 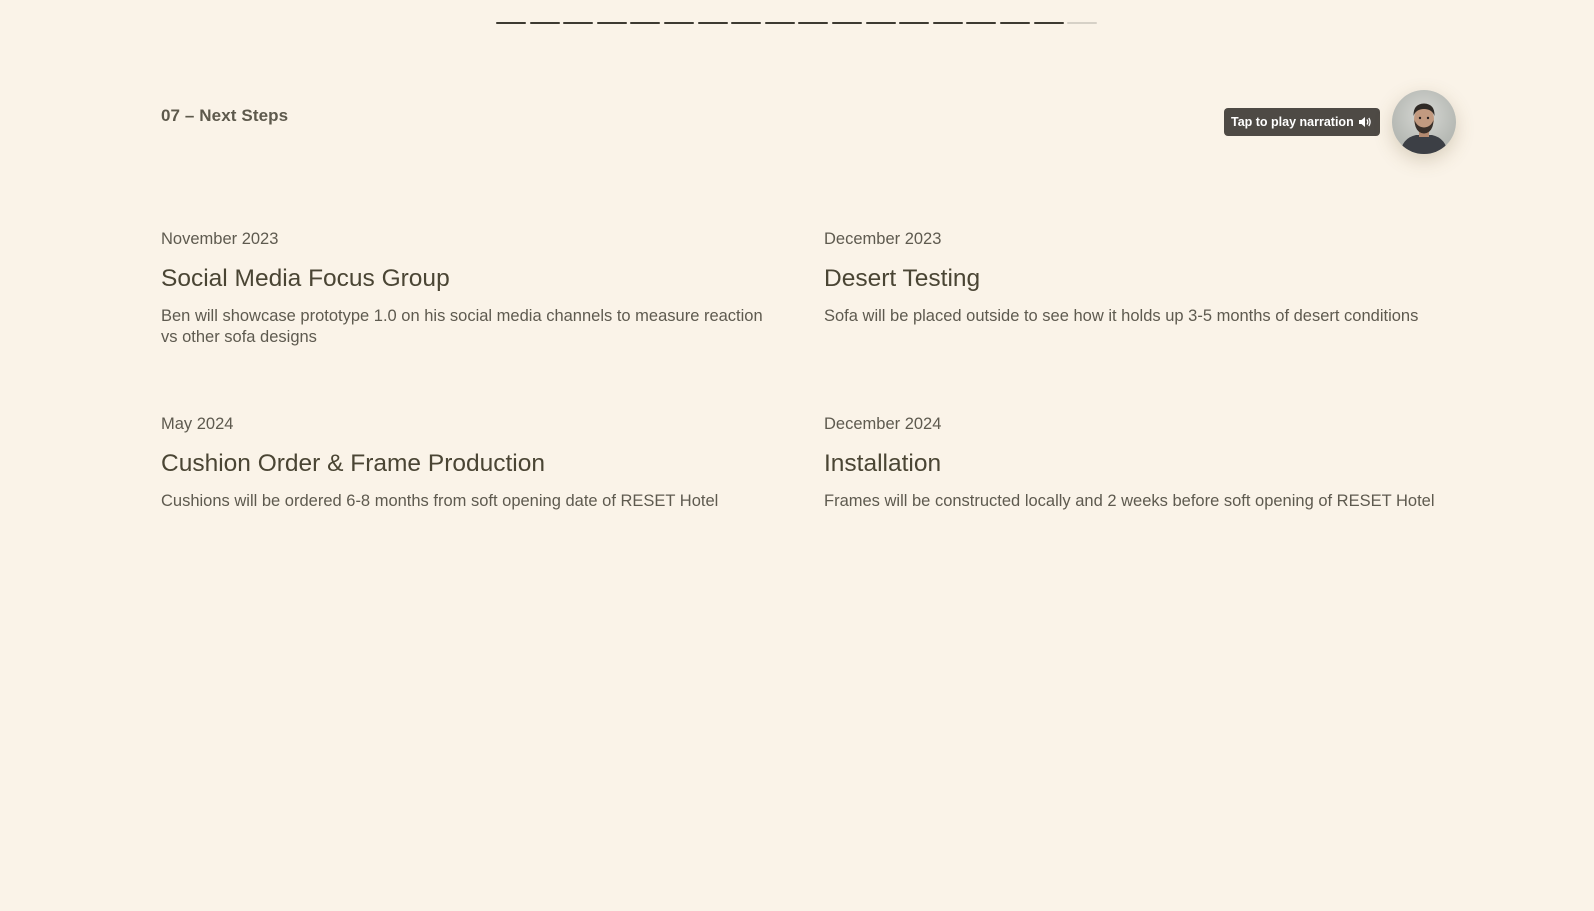 I want to click on step-date: December 2024, so click(x=883, y=424).